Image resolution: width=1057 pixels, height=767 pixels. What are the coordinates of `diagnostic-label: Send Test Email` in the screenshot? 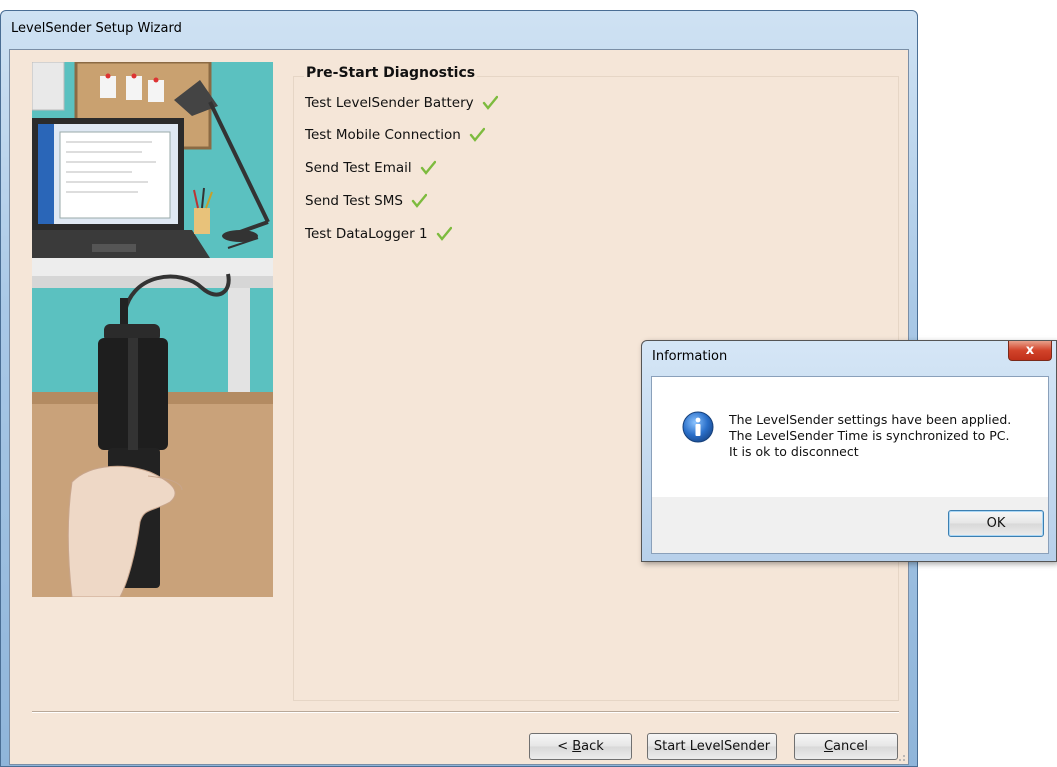 It's located at (358, 168).